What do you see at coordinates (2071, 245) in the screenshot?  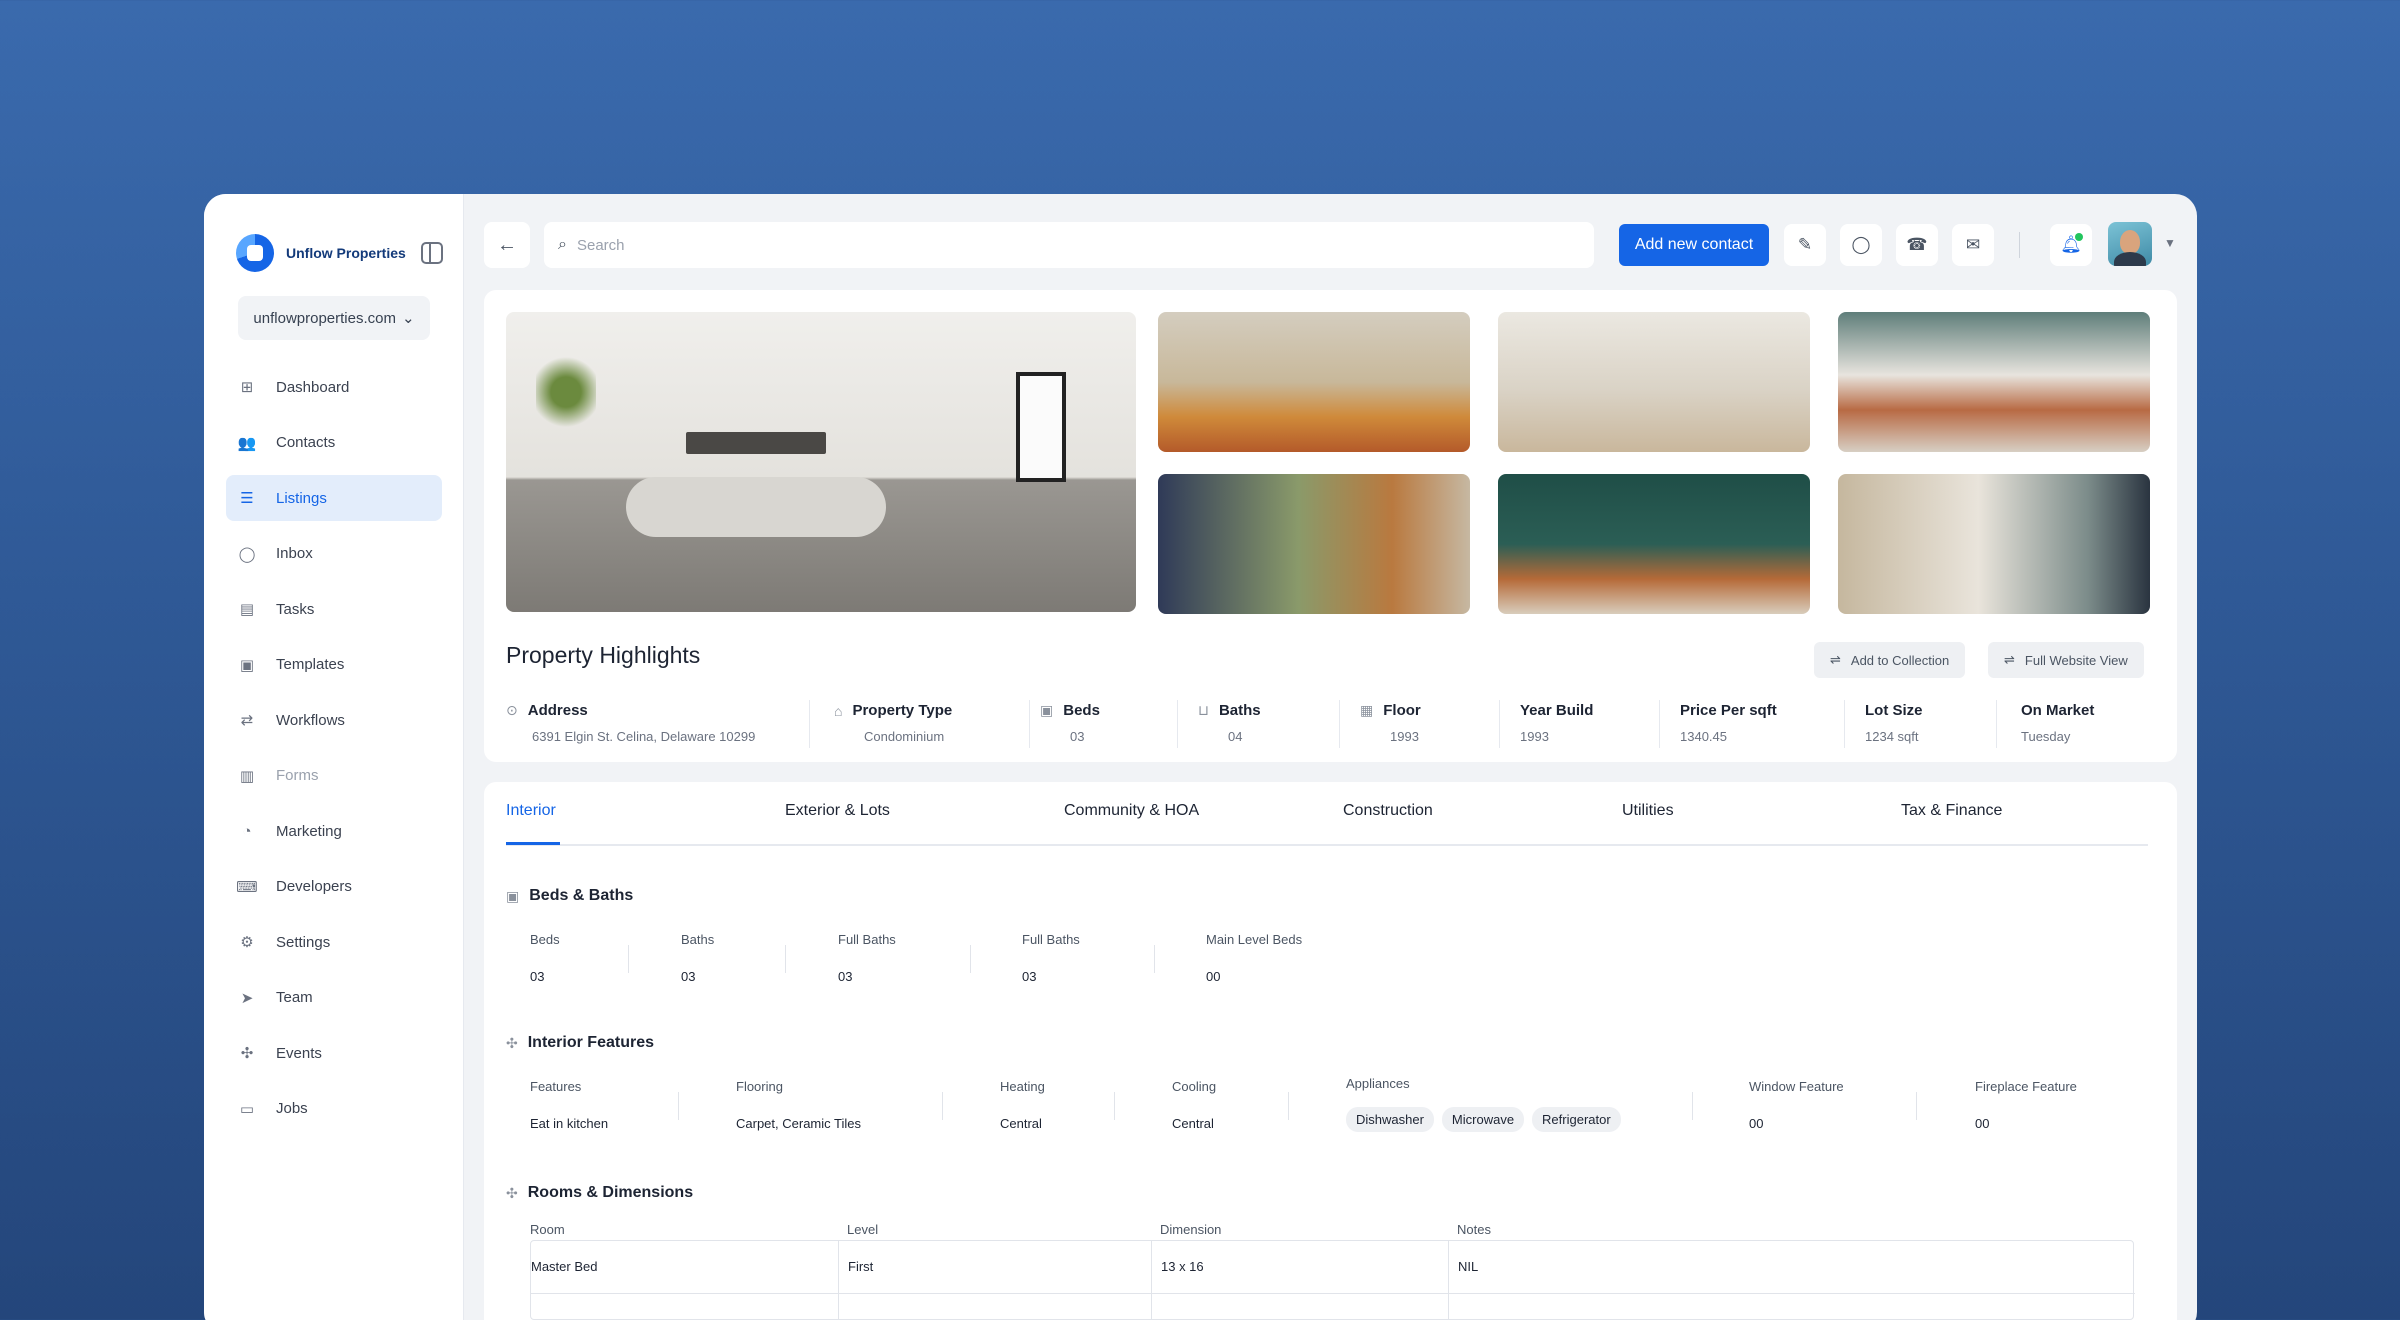 I see `notifications-button: 🔔︎` at bounding box center [2071, 245].